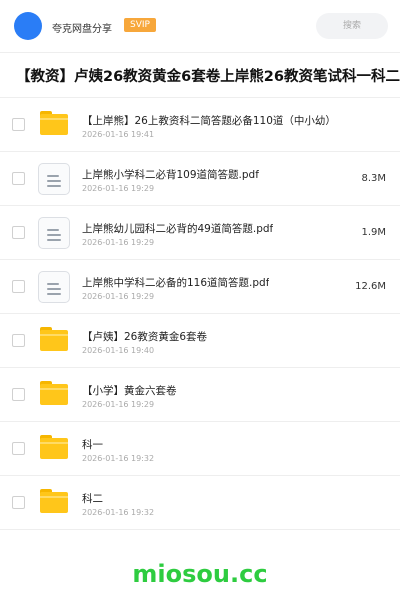 This screenshot has height=600, width=400. Describe the element at coordinates (82, 29) in the screenshot. I see `app-name: 夸克网盘分享` at that location.